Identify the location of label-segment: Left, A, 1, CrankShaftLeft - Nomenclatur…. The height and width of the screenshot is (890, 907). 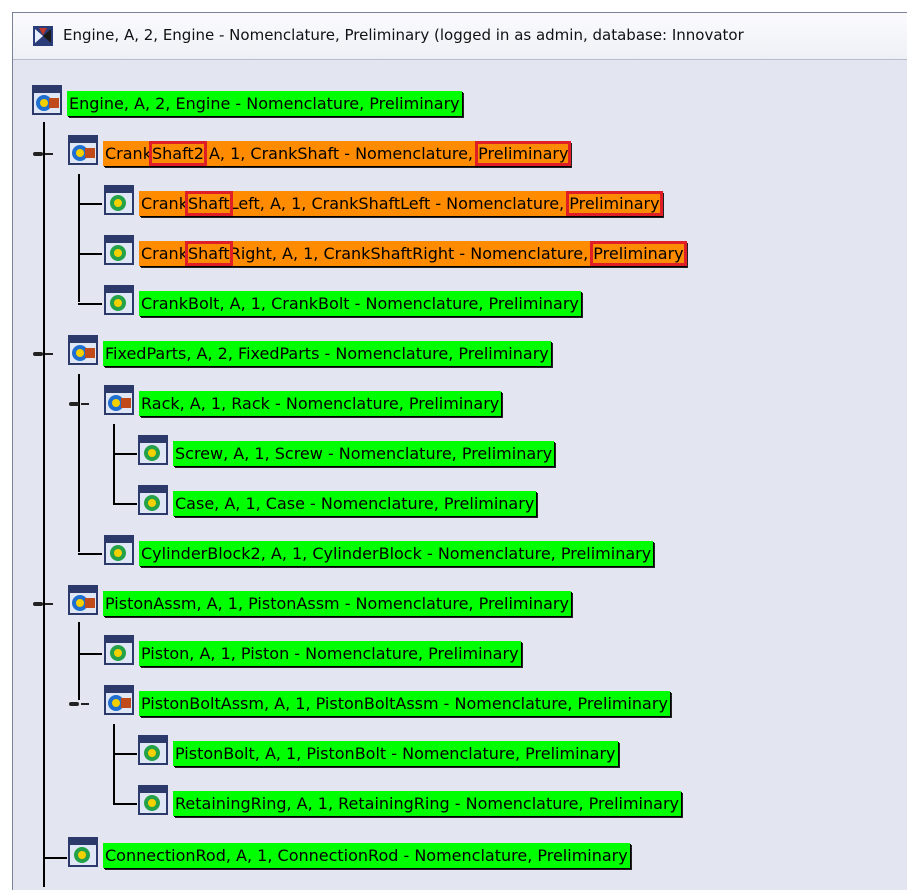
(399, 203).